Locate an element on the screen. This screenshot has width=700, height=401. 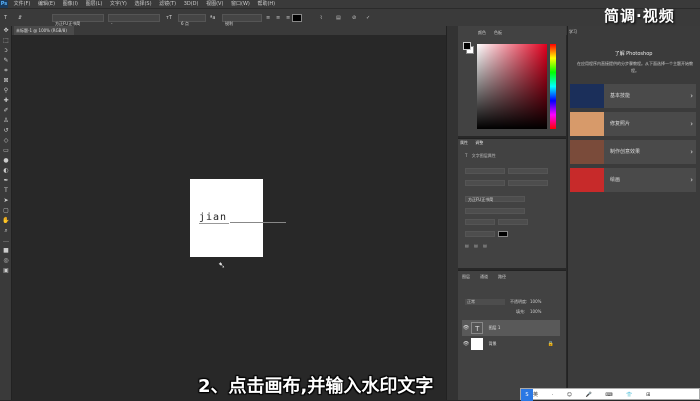
props-align-center-icon: ▤ is located at coordinates (476, 245).